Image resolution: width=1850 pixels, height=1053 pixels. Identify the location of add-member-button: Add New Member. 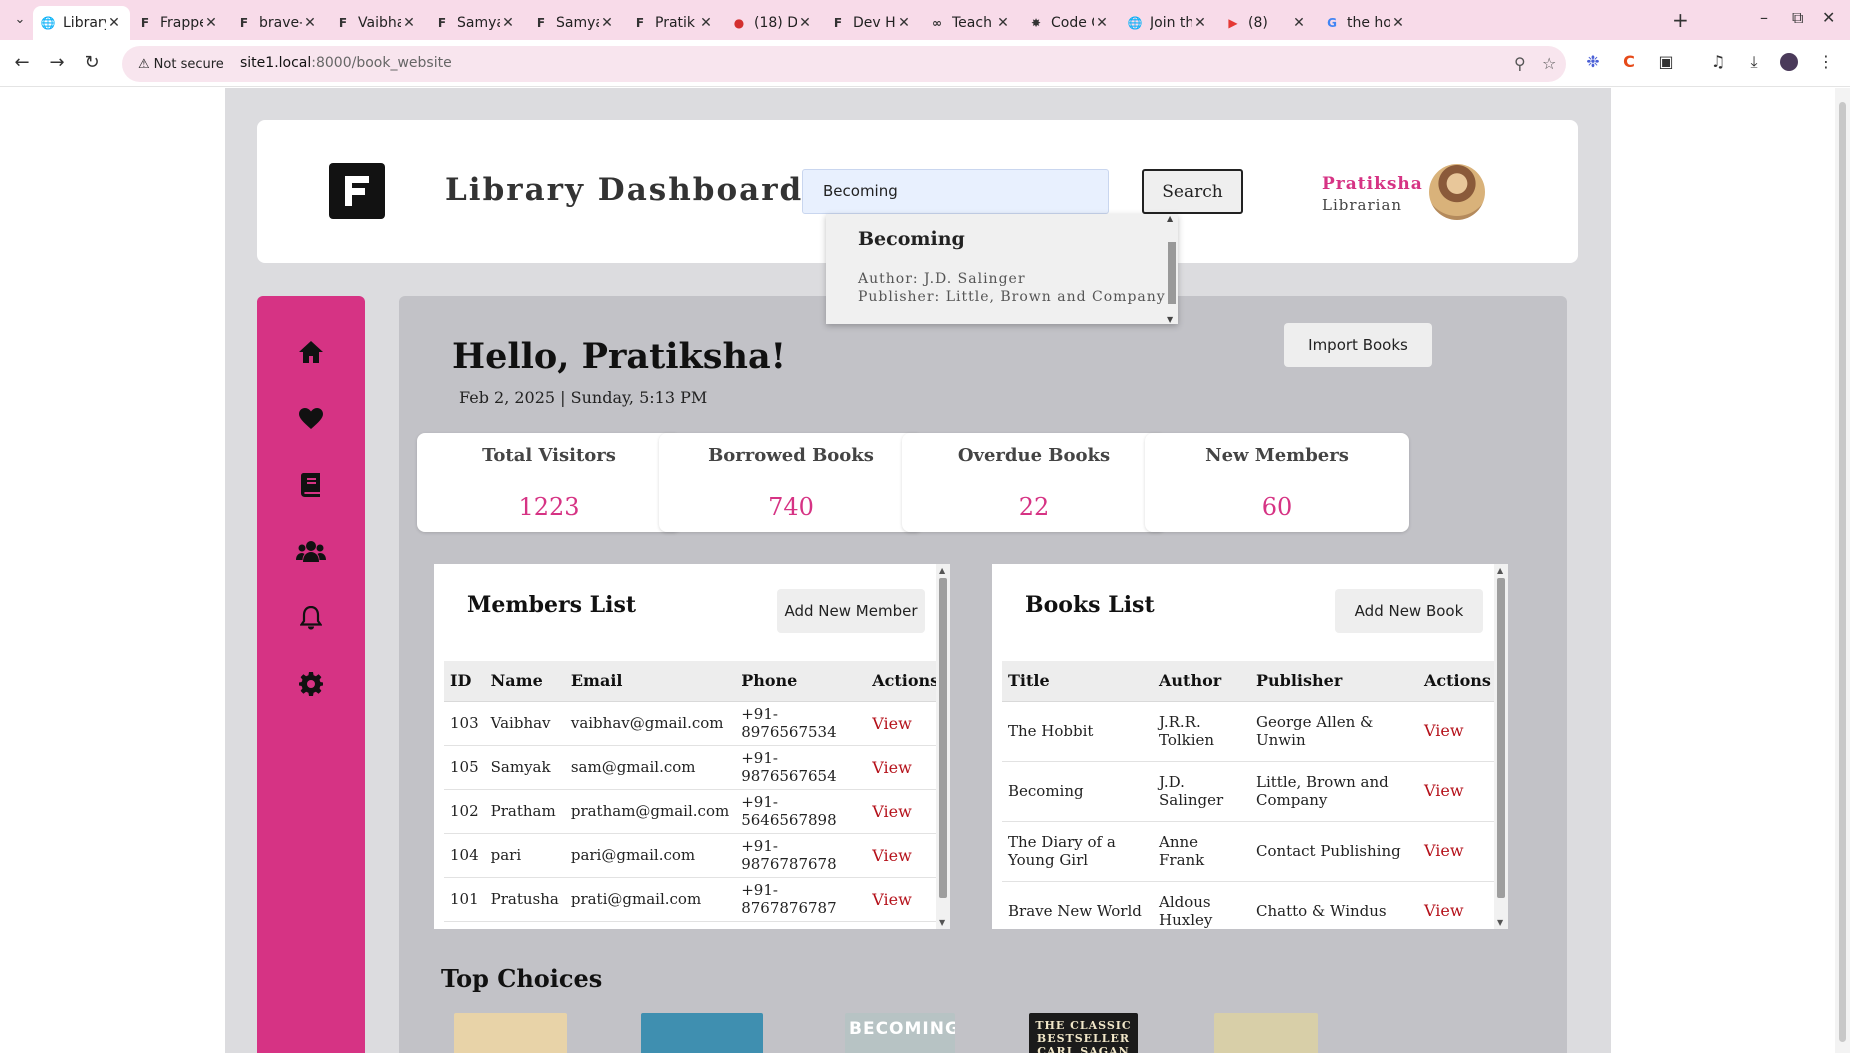
(851, 611).